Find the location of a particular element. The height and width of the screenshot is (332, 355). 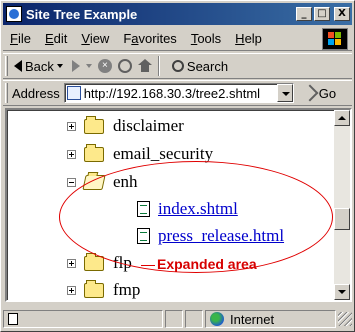

address-dropdown-button is located at coordinates (284, 93).